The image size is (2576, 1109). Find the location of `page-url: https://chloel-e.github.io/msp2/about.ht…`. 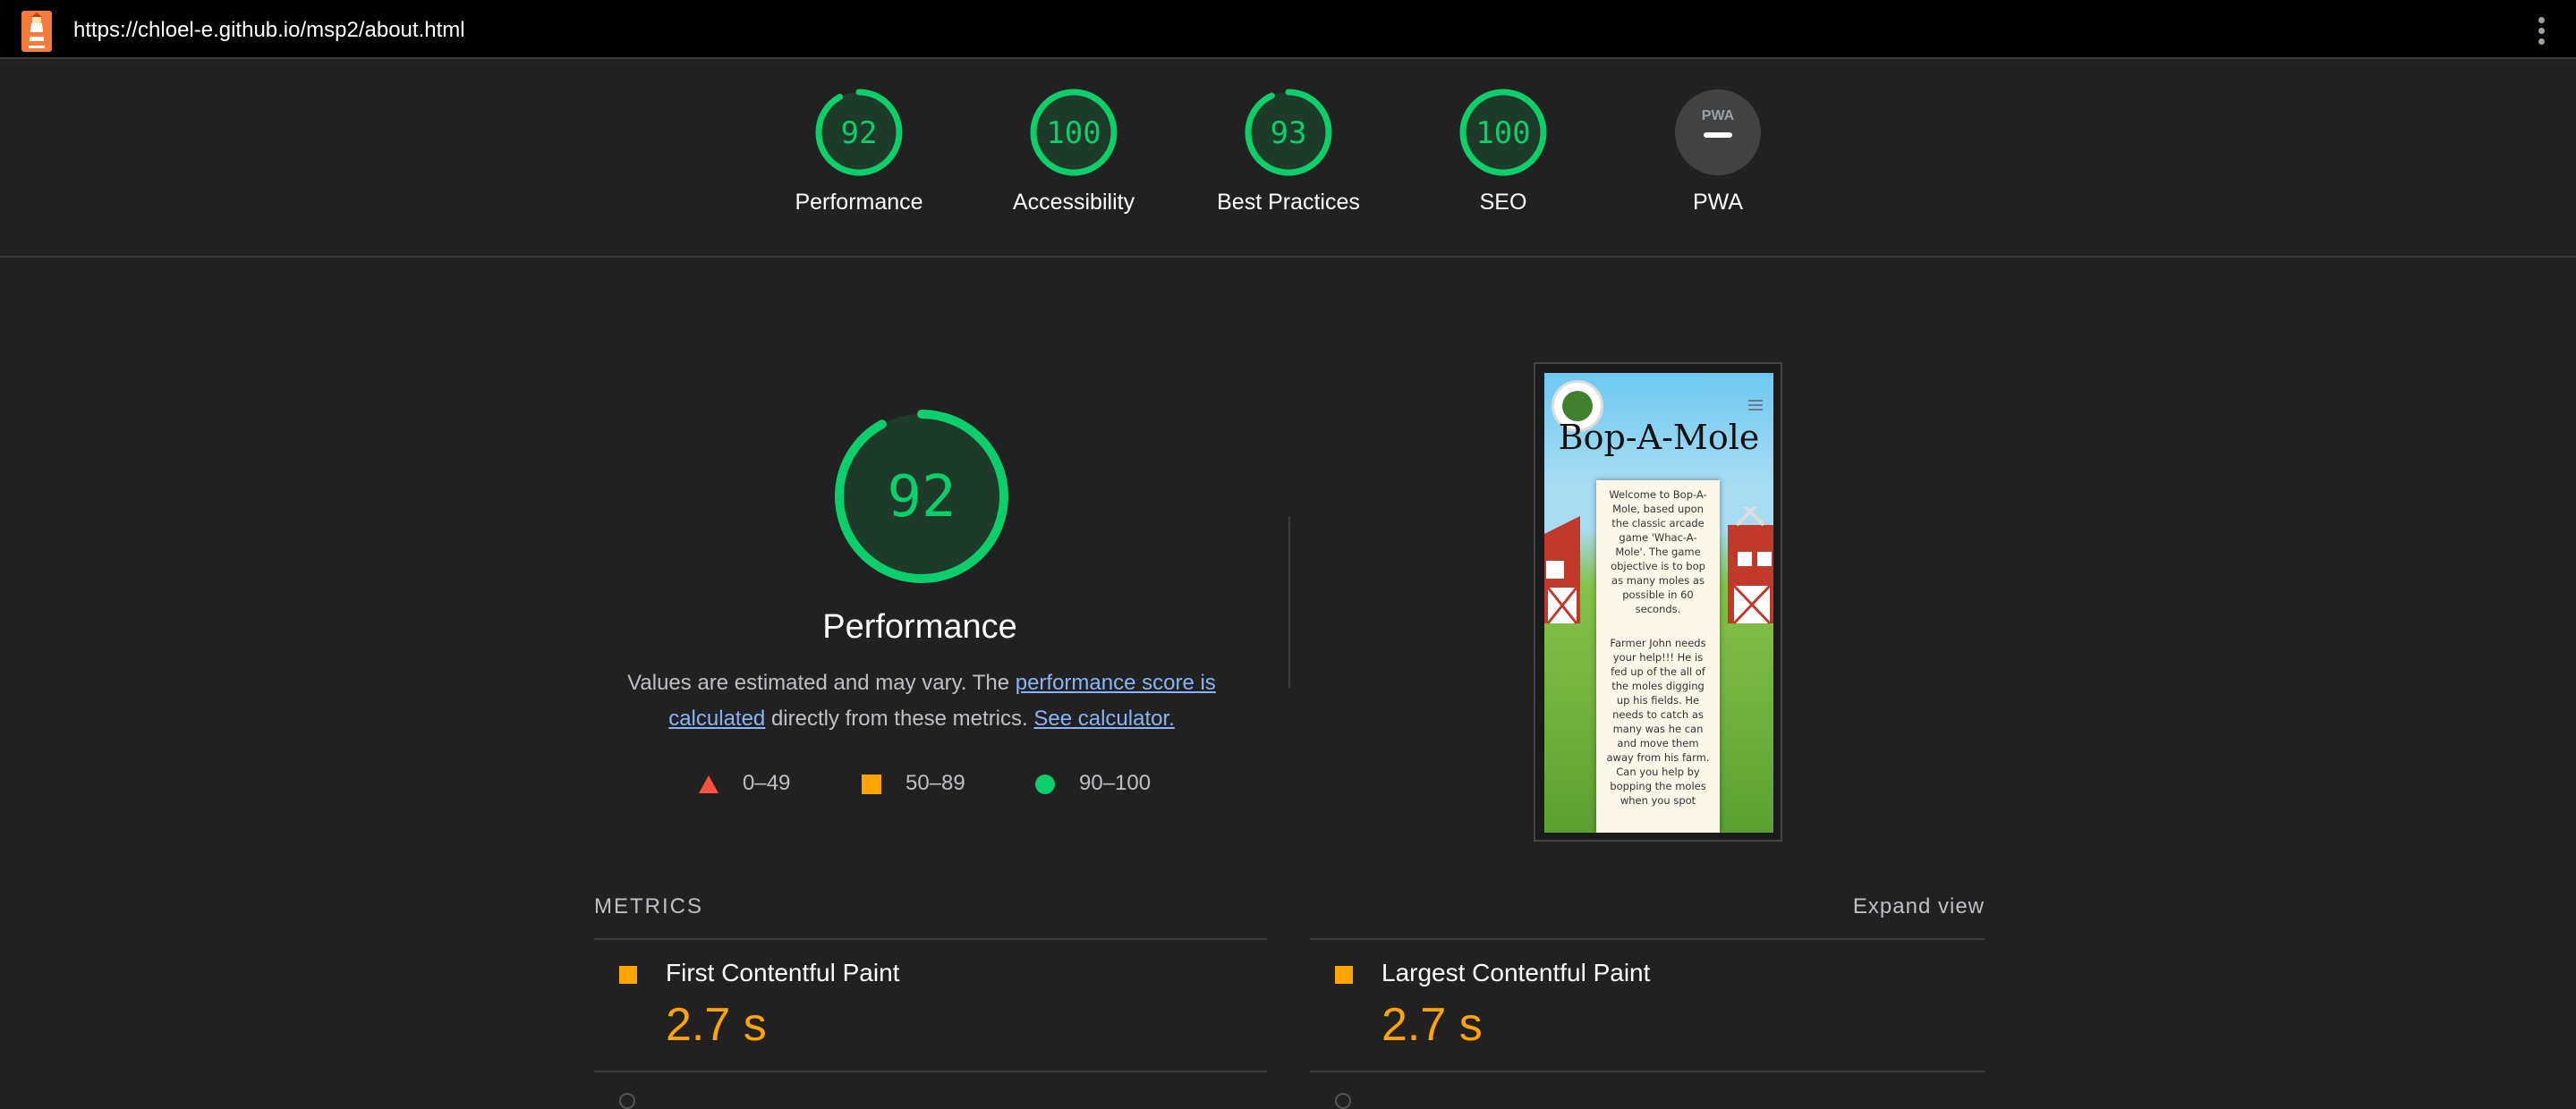

page-url: https://chloel-e.github.io/msp2/about.ht… is located at coordinates (269, 30).